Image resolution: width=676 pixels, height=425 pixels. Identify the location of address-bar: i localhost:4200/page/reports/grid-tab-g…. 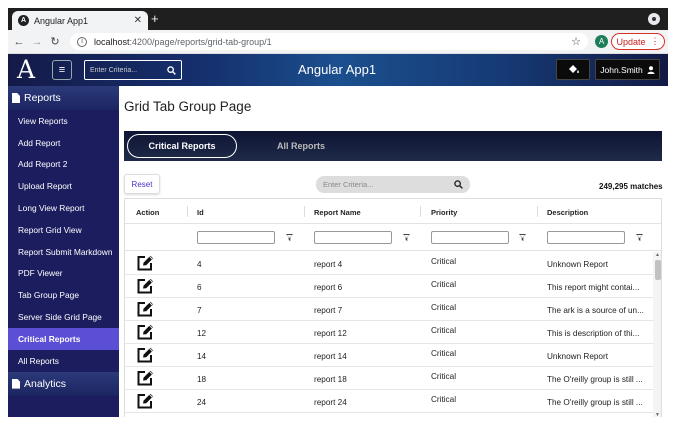
(329, 41).